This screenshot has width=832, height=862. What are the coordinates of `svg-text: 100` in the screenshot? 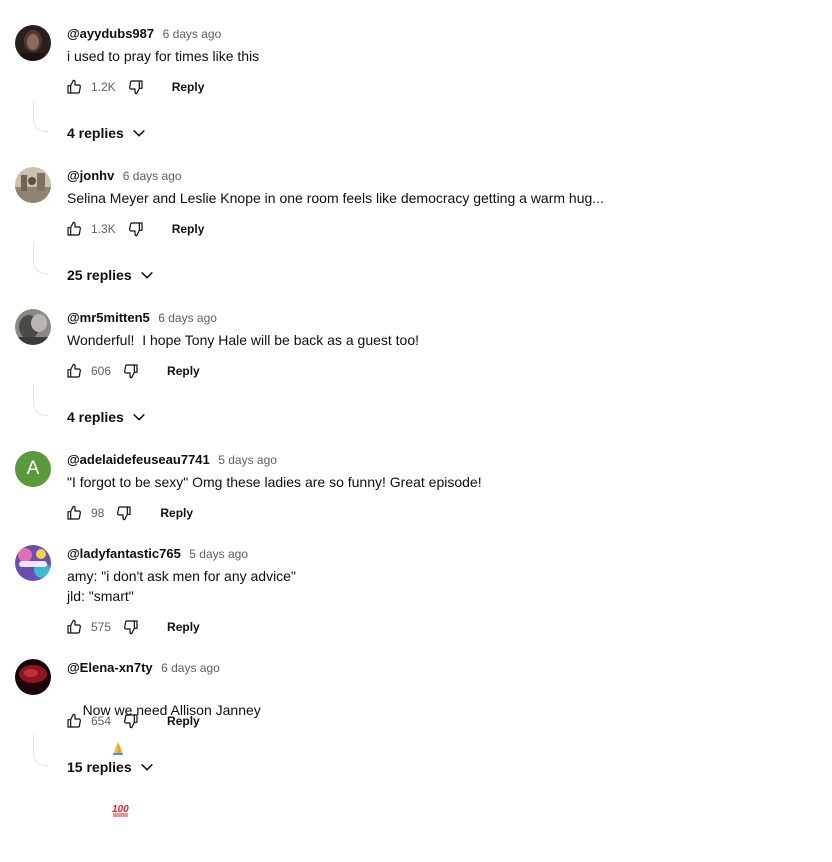 It's located at (120, 809).